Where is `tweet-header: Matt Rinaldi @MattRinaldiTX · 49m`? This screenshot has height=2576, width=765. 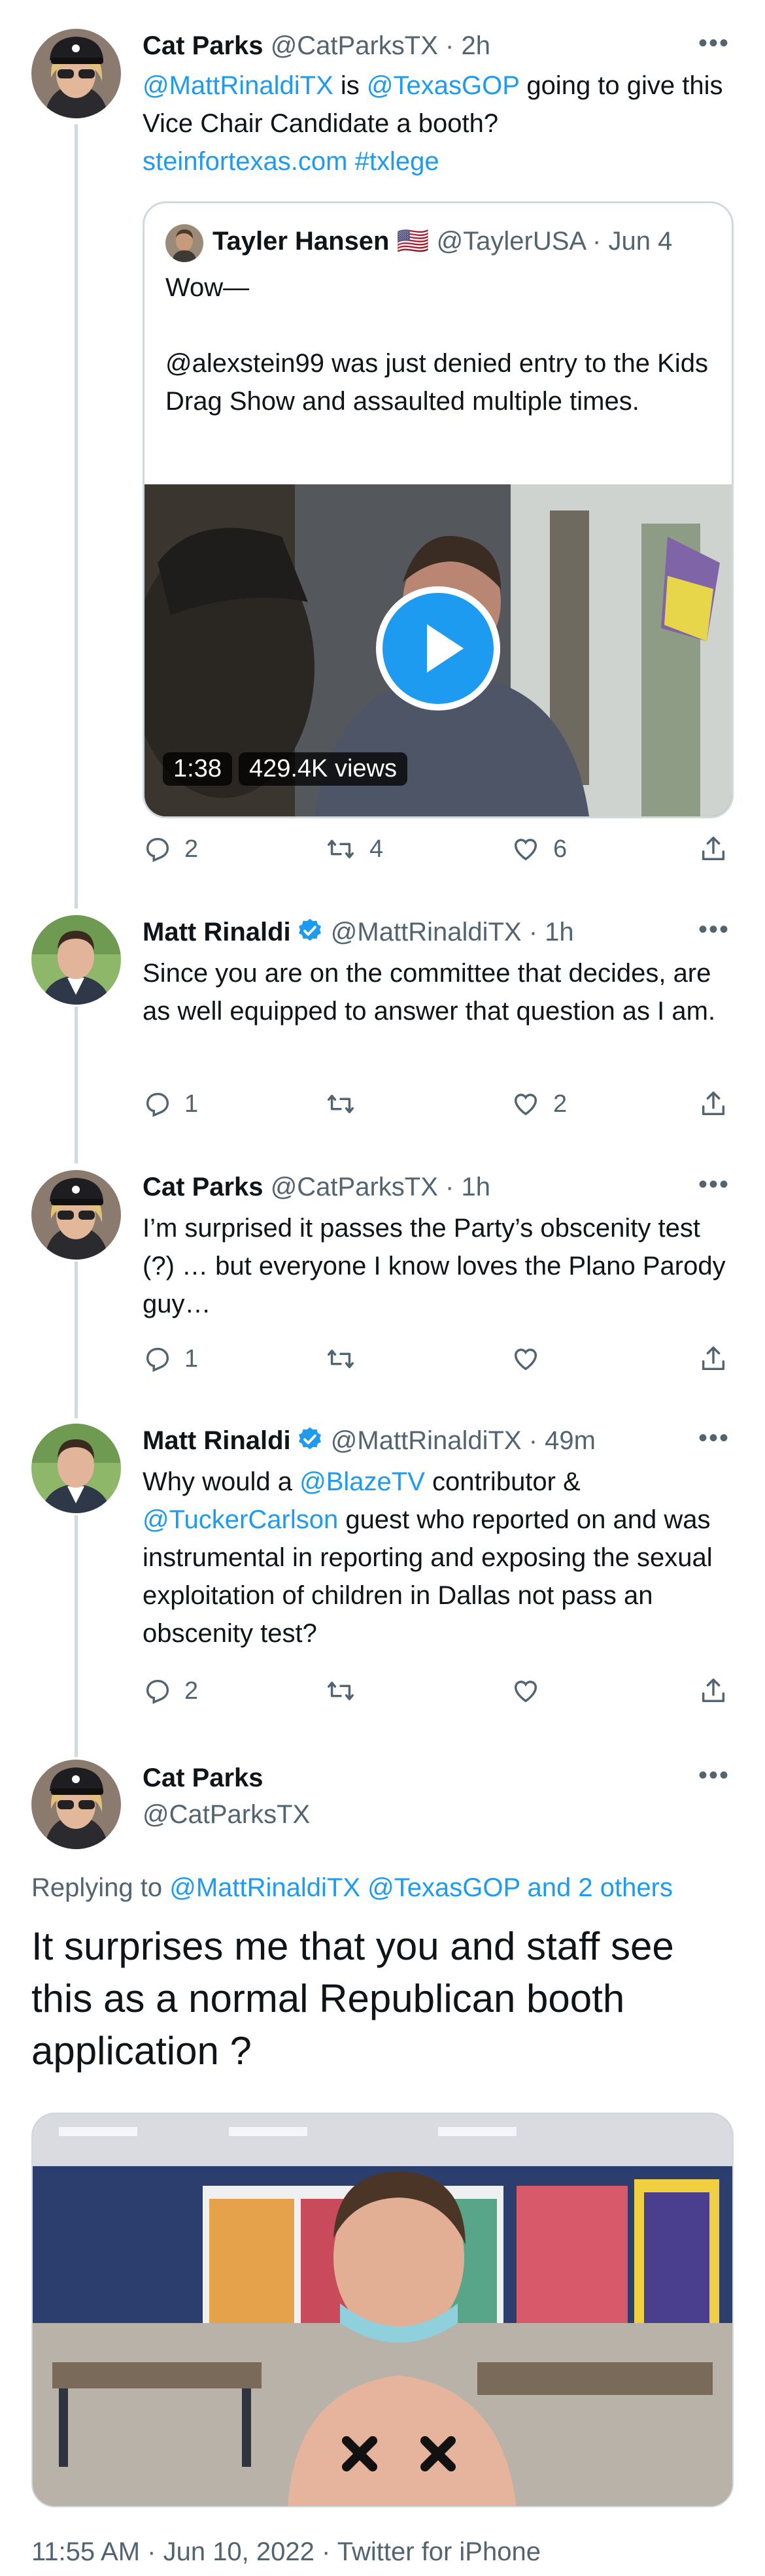
tweet-header: Matt Rinaldi @MattRinaldiTX · 49m is located at coordinates (369, 1441).